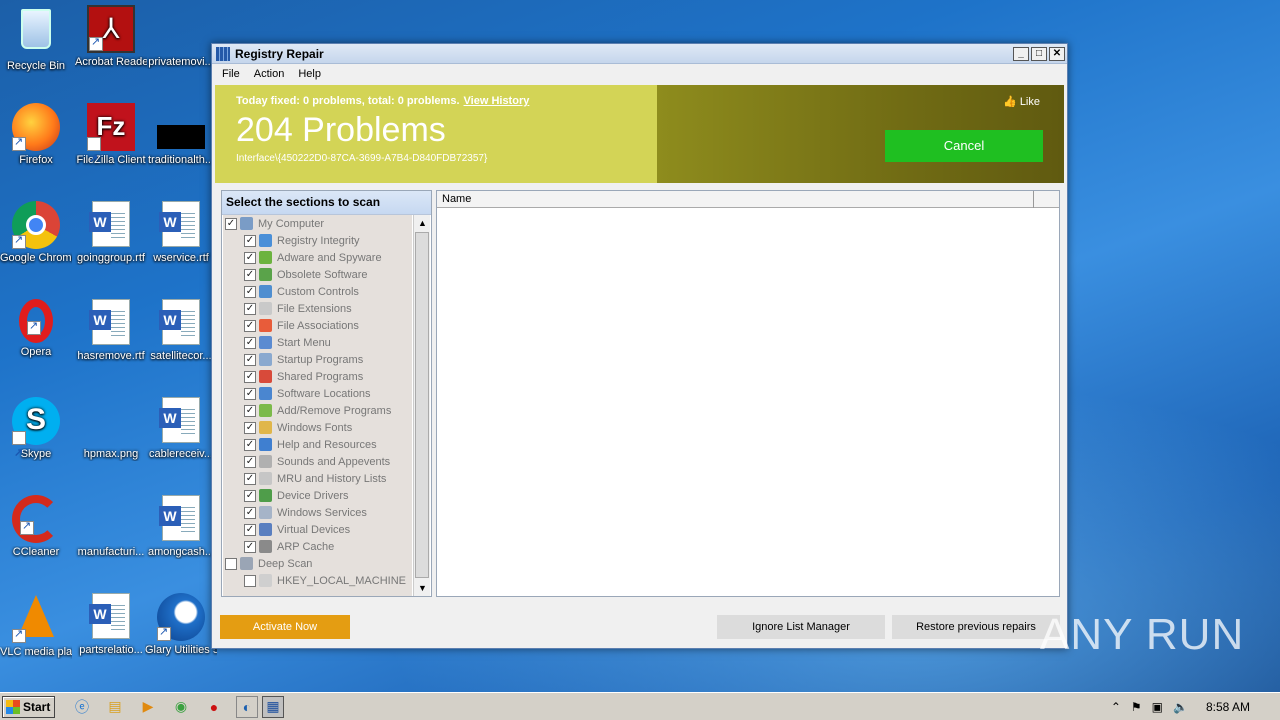 The width and height of the screenshot is (1280, 720). I want to click on section-row: ✓ Startup Programs, so click(317, 359).